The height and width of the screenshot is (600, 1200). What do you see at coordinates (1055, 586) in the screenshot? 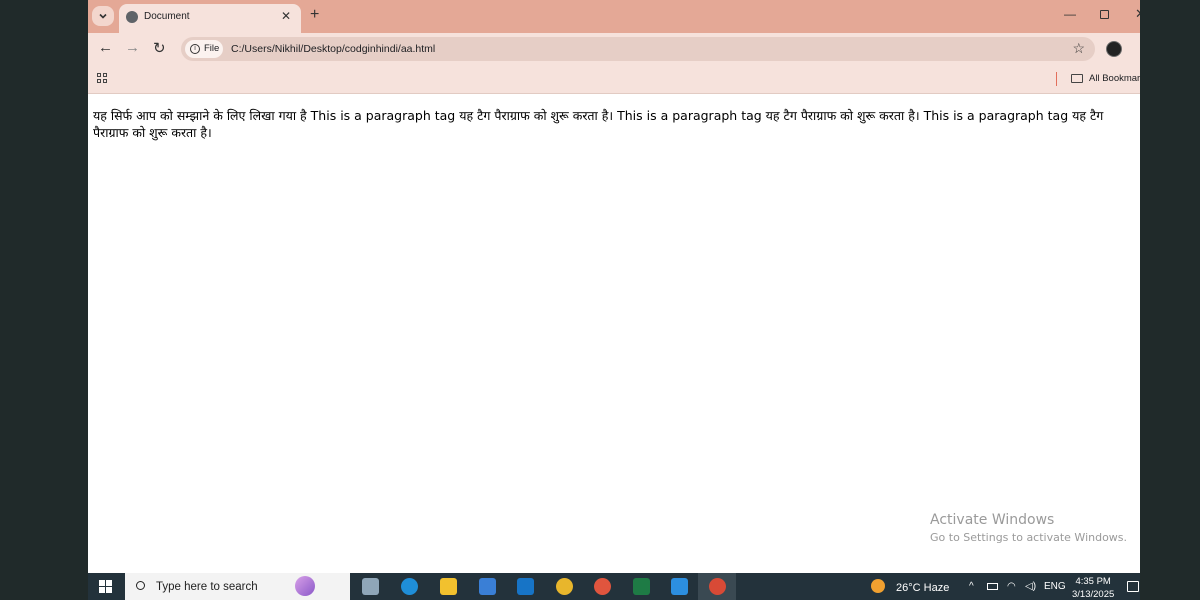
I see `language-indicator: ENG` at bounding box center [1055, 586].